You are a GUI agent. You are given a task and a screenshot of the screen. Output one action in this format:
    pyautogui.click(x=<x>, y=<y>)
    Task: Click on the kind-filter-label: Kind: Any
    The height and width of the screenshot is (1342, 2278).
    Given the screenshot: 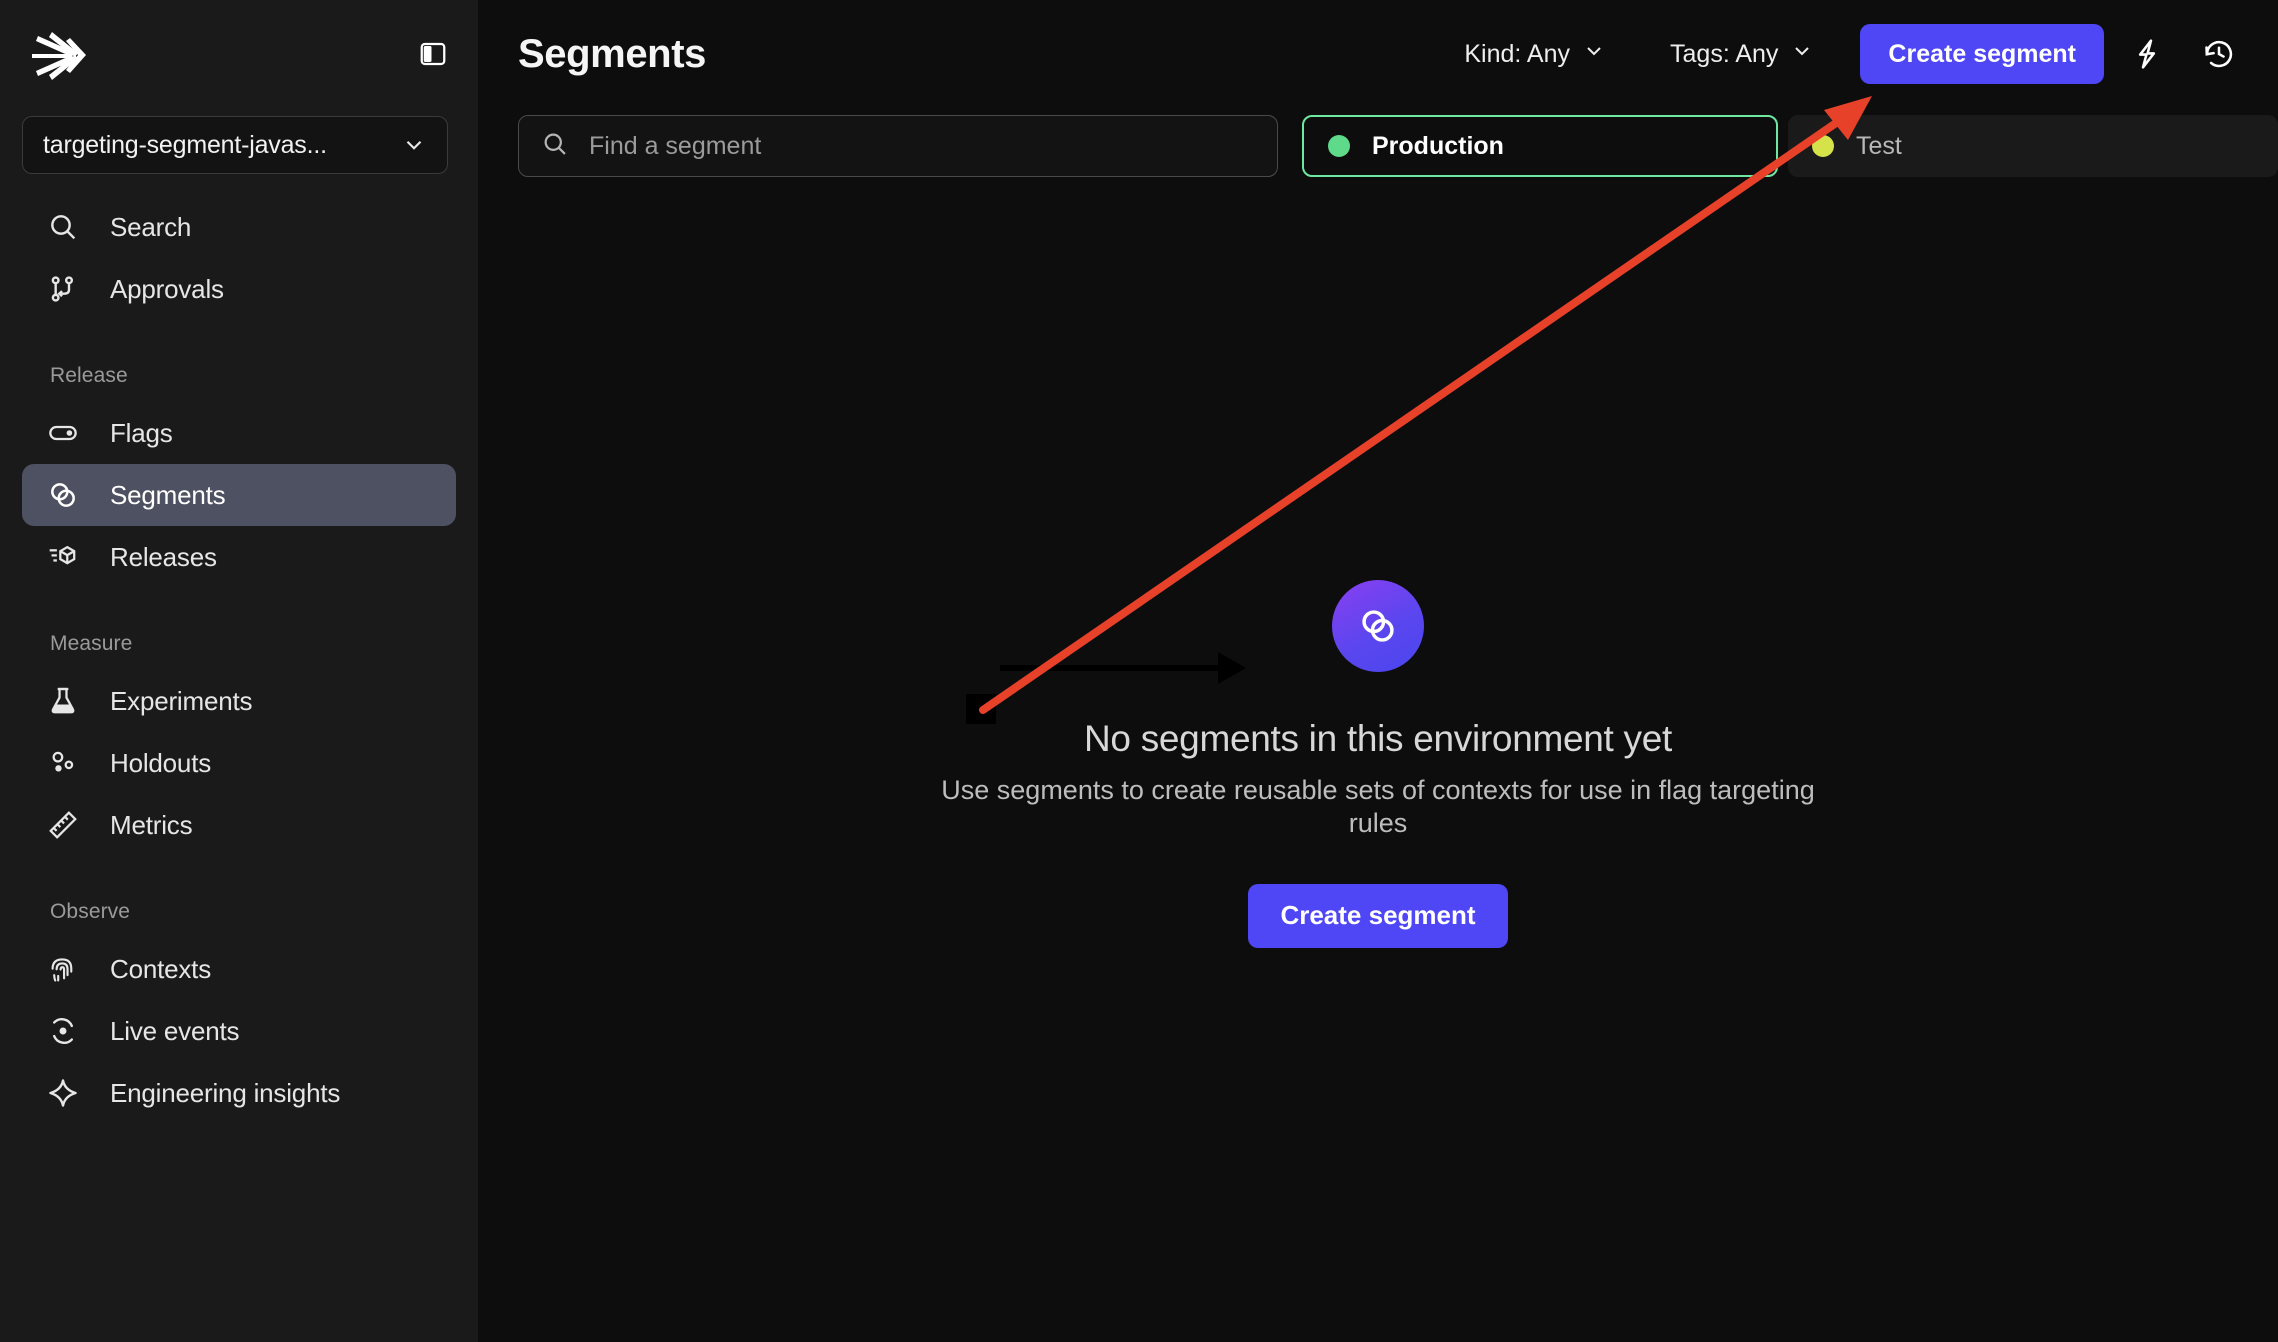 What is the action you would take?
    pyautogui.click(x=1517, y=53)
    